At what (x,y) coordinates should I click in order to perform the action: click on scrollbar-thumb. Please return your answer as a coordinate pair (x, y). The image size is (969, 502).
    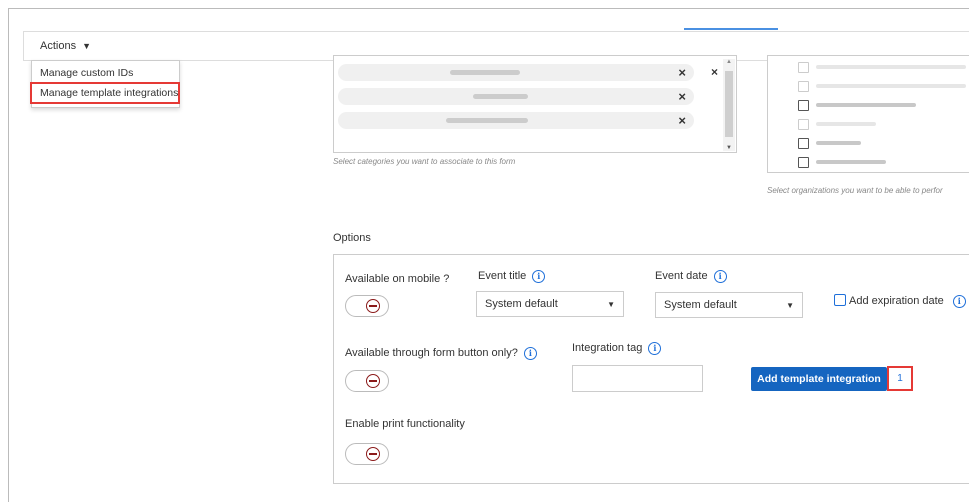
    Looking at the image, I should click on (729, 104).